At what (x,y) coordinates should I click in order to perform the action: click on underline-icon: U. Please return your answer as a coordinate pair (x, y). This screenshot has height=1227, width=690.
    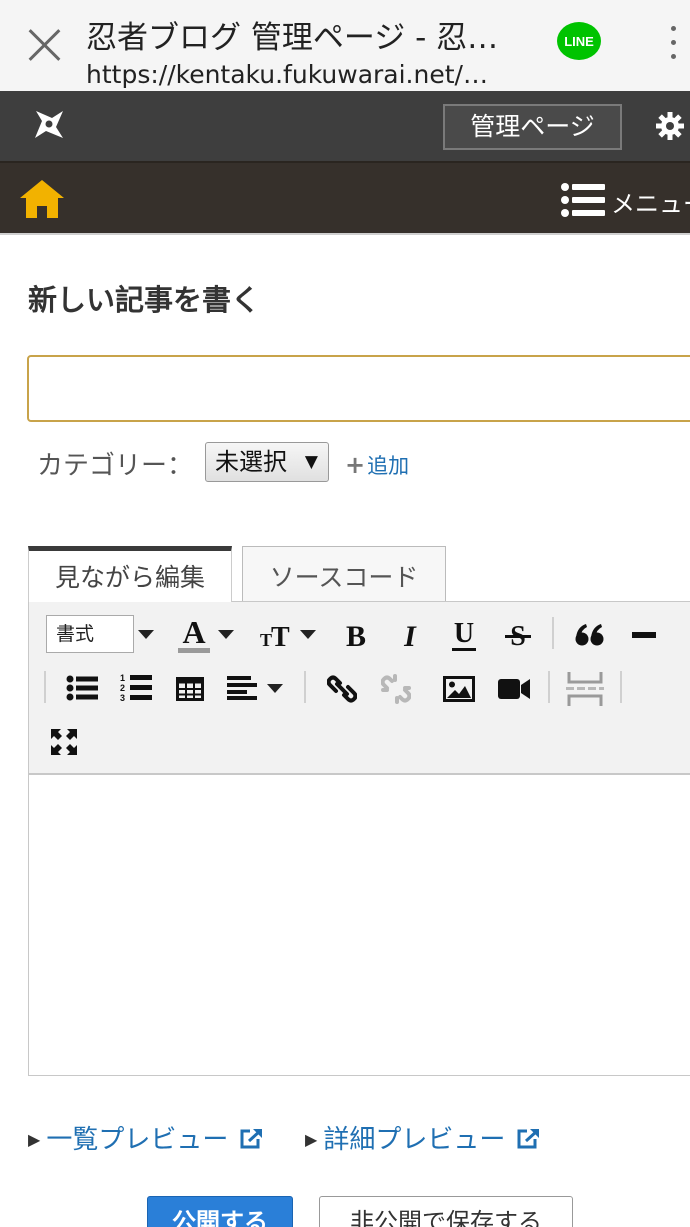
    Looking at the image, I should click on (464, 635).